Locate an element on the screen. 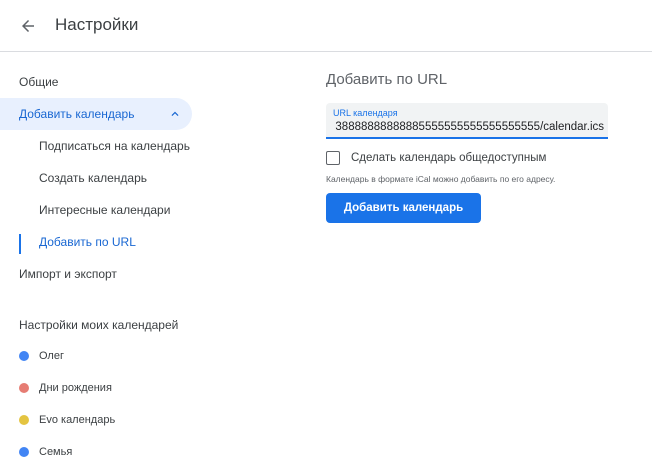 This screenshot has width=652, height=476. my-calendars-heading: Настройки моих календарей is located at coordinates (99, 325).